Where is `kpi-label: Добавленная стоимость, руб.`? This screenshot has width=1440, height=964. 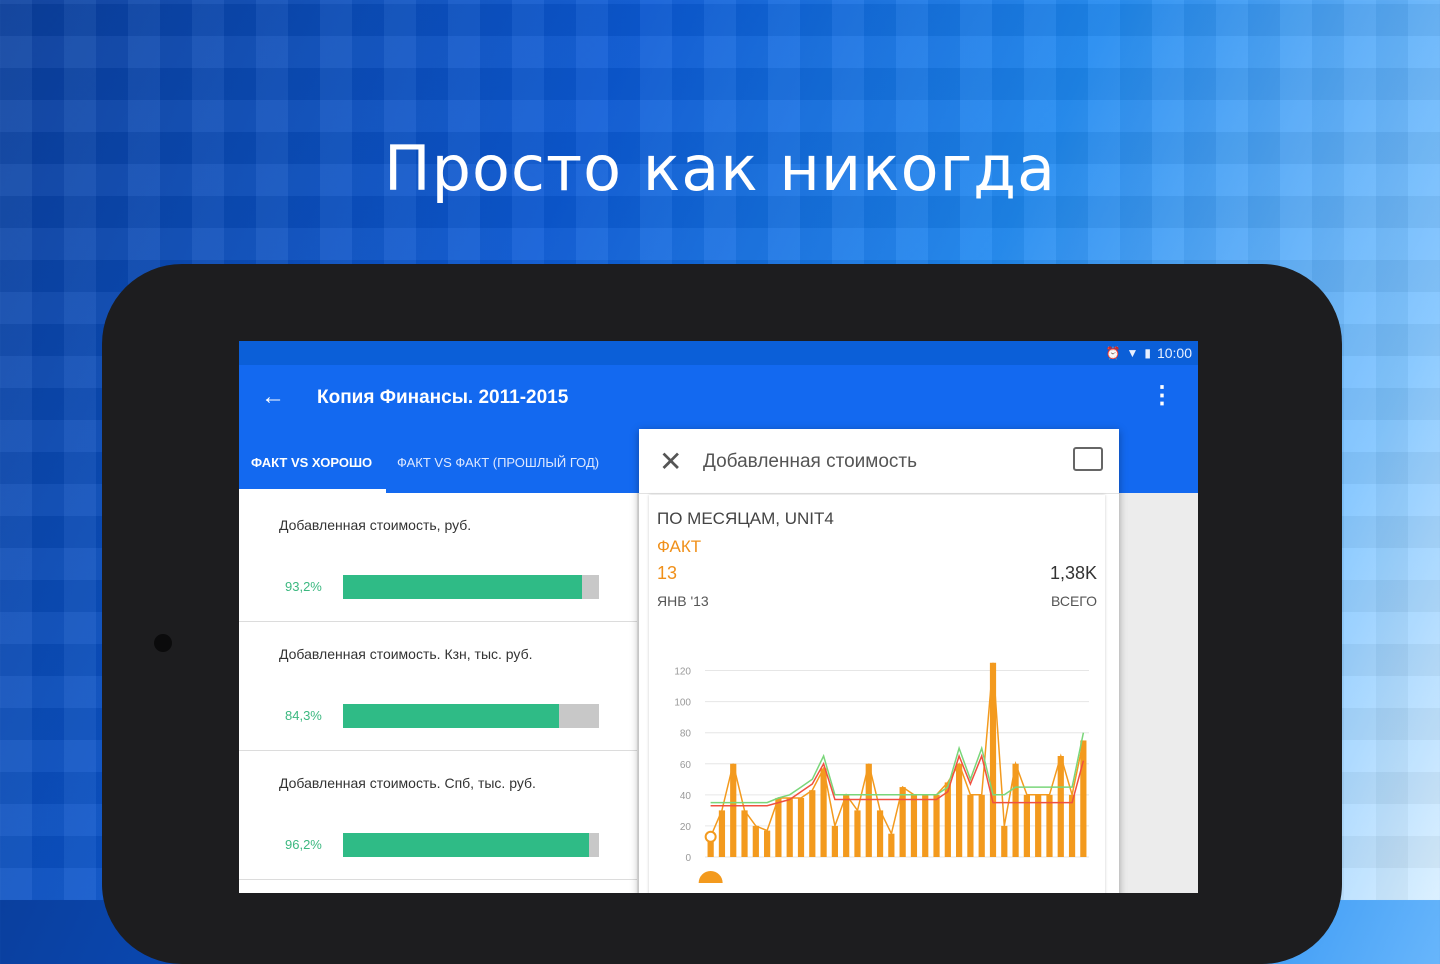 kpi-label: Добавленная стоимость, руб. is located at coordinates (375, 525).